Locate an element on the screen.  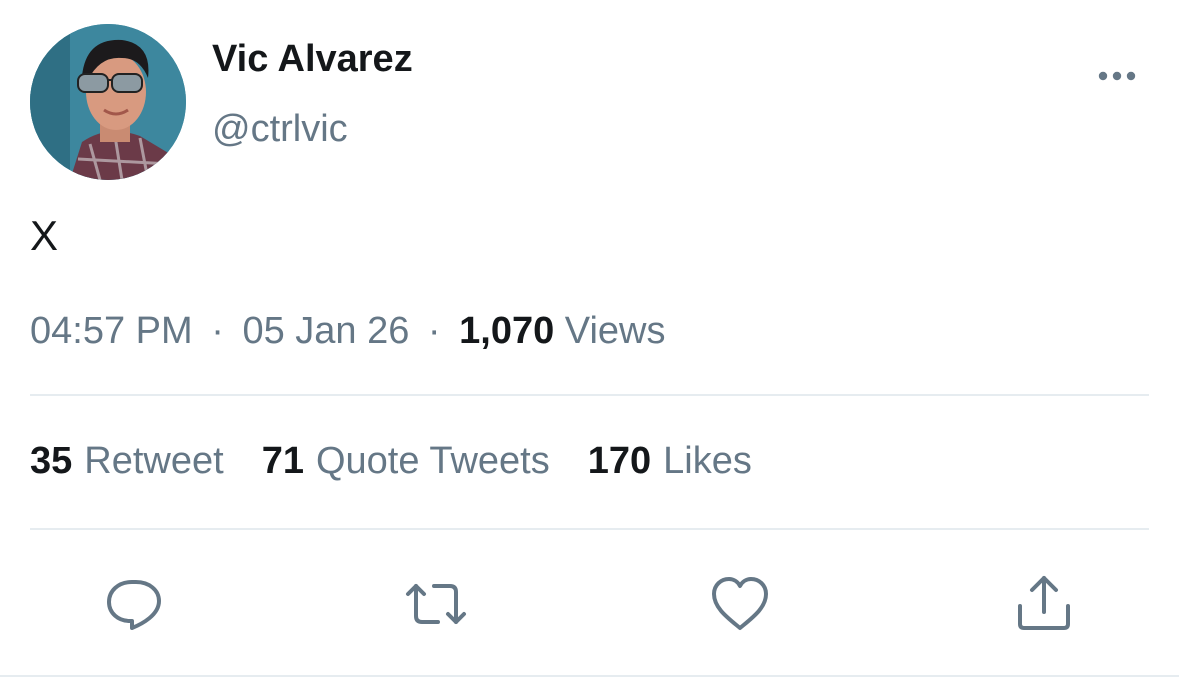
tweet-stats: 35 Retweet 71 Quote Tweets 170 Likes is located at coordinates (391, 461).